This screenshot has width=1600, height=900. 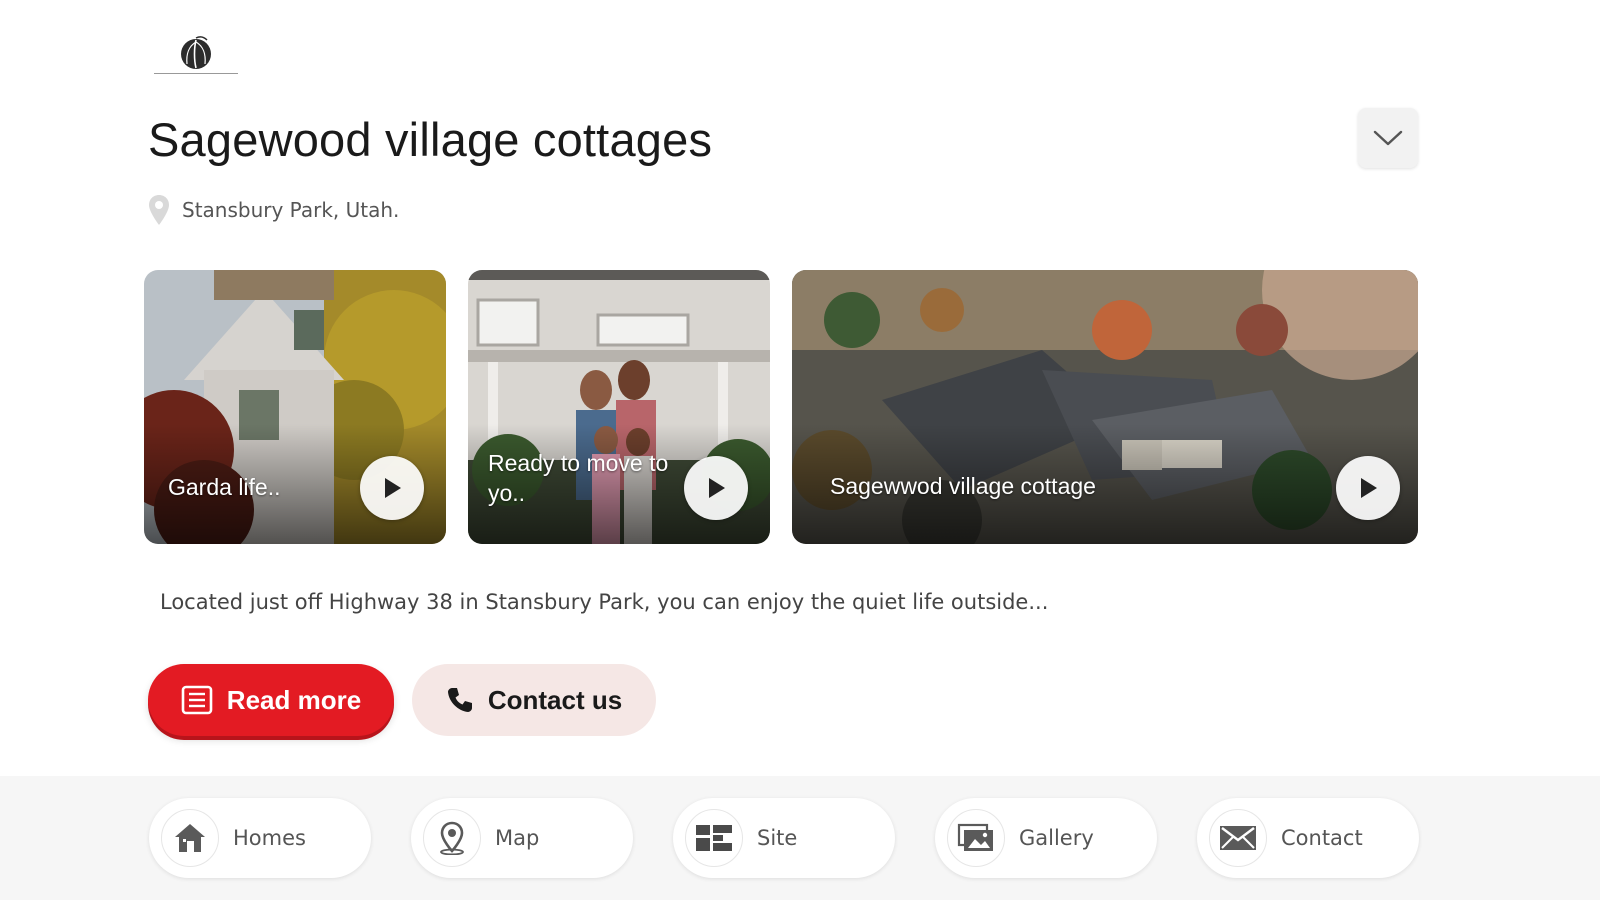 I want to click on contact-us-button: Contact us, so click(x=534, y=700).